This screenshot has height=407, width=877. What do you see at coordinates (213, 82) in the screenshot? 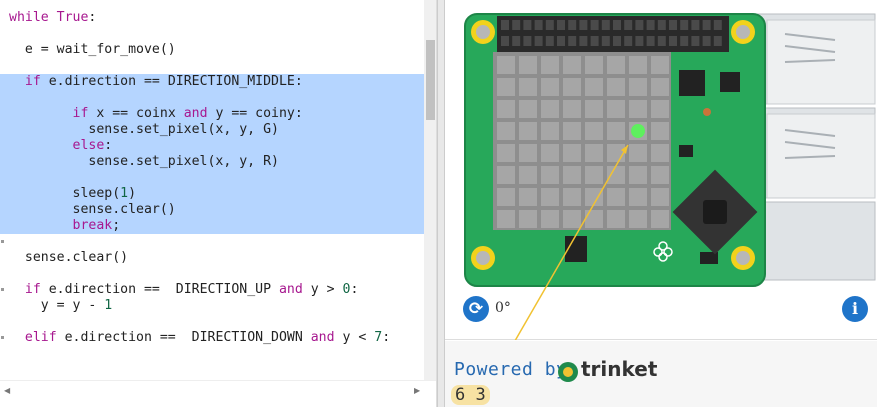
I see `code-line: if e.direction == DIRECTION_MIDDLE:` at bounding box center [213, 82].